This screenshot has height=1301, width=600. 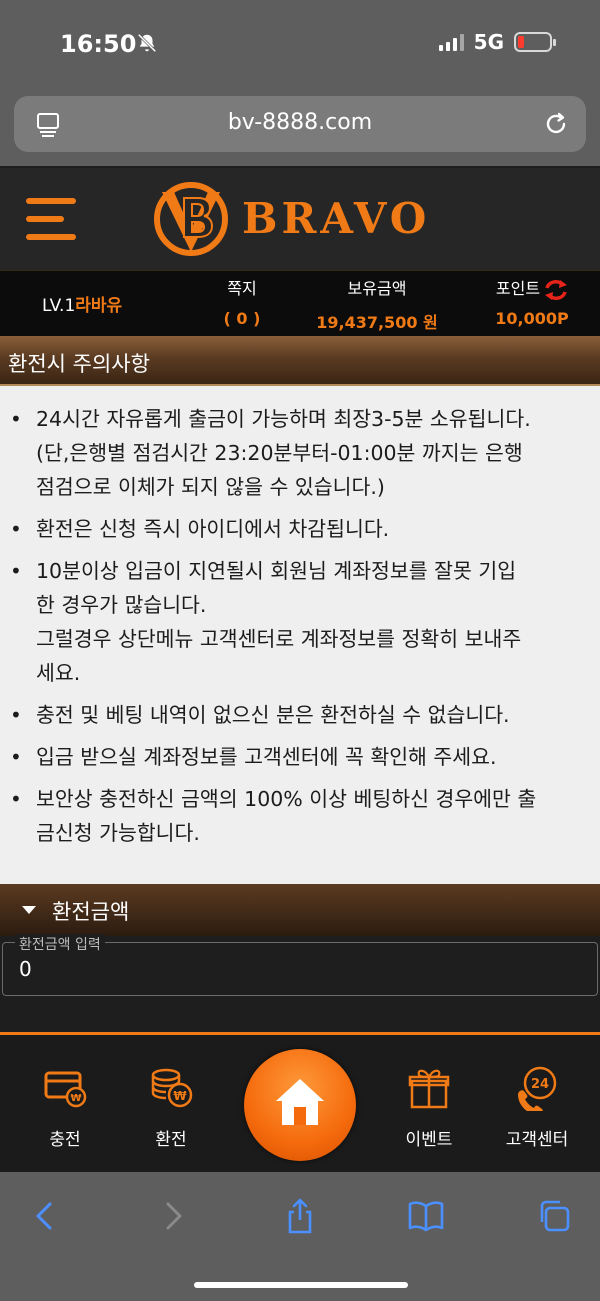 I want to click on support-24-icon: 24, so click(x=537, y=1088).